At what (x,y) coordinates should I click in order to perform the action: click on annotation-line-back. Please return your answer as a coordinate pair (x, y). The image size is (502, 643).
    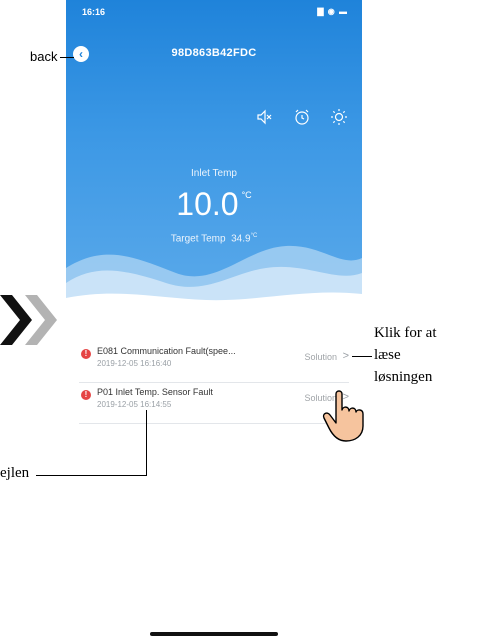
    Looking at the image, I should click on (67, 57).